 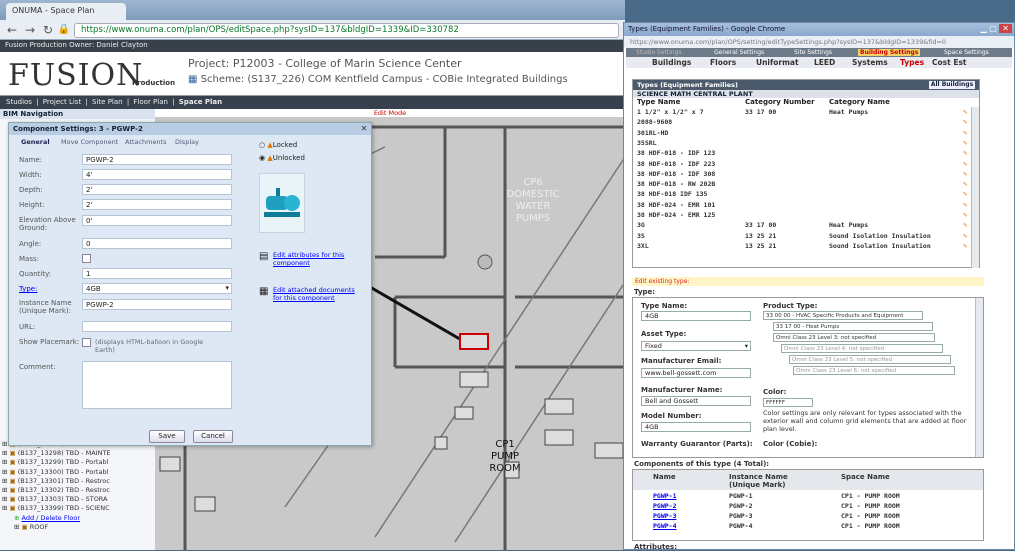 I want to click on nav-space-plan: Space Plan, so click(x=200, y=102).